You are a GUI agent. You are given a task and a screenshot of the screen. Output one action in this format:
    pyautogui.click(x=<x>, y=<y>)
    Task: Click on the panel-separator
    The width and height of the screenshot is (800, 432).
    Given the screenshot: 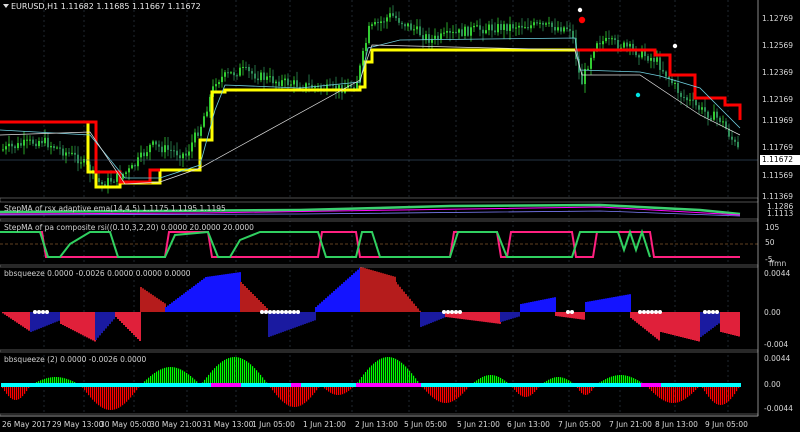 What is the action you would take?
    pyautogui.click(x=379, y=351)
    